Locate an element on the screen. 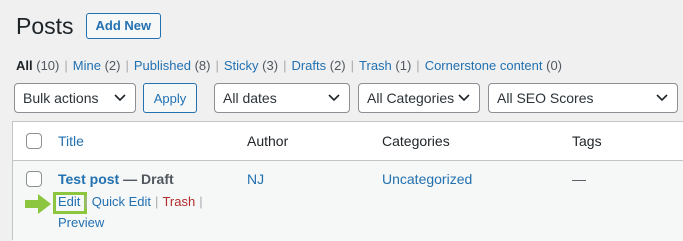  view-drafts: Drafts (2) is located at coordinates (318, 65).